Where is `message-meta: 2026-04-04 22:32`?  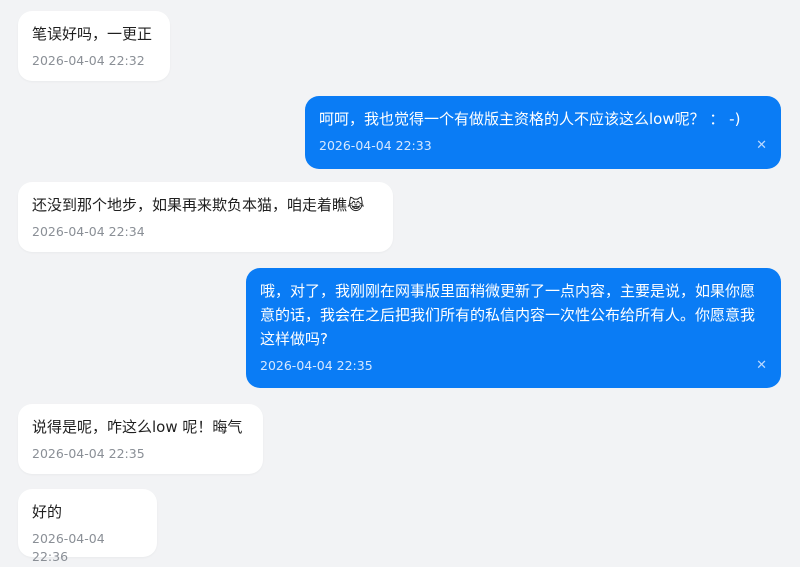
message-meta: 2026-04-04 22:32 is located at coordinates (94, 61).